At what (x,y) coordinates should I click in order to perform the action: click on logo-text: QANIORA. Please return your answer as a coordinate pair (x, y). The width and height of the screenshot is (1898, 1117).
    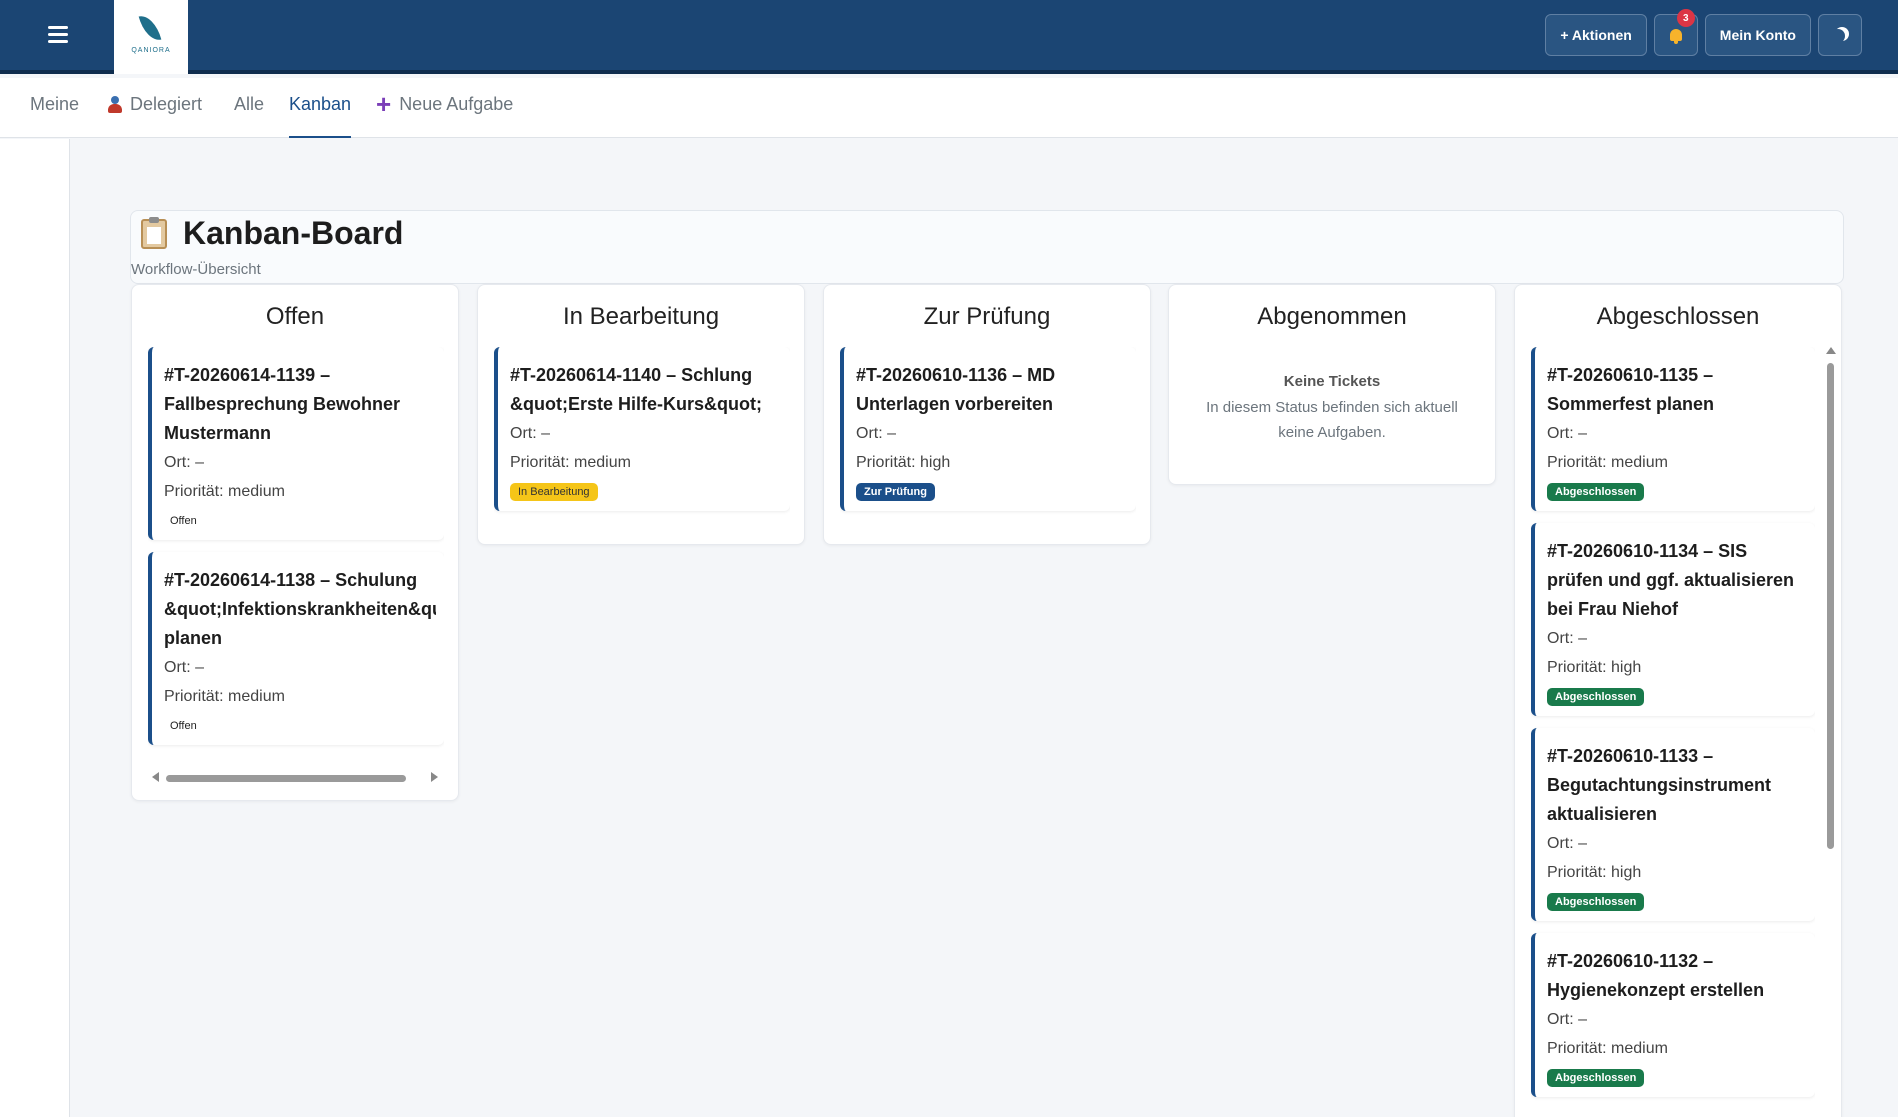
    Looking at the image, I should click on (151, 50).